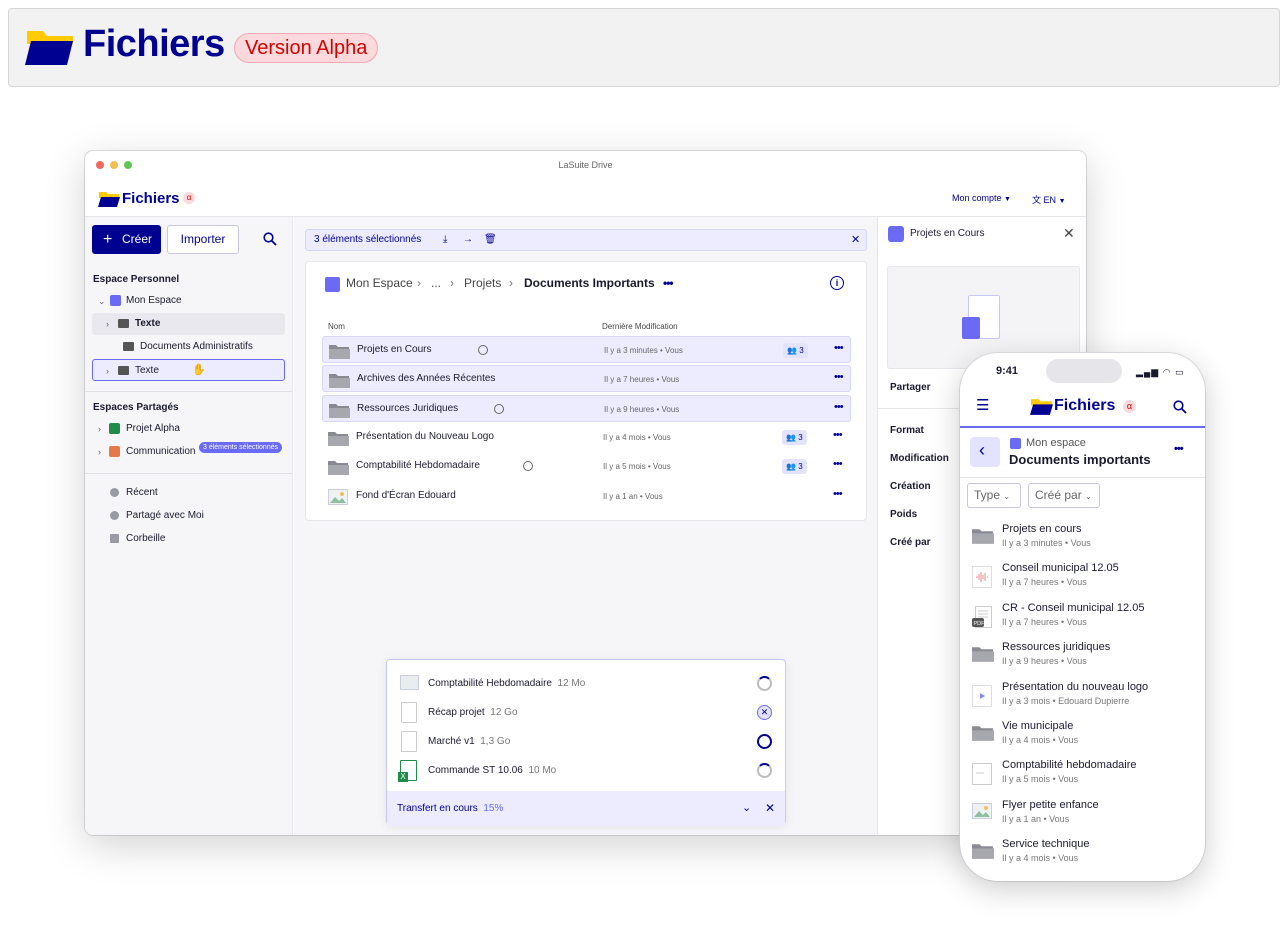  What do you see at coordinates (188, 301) in the screenshot?
I see `tree-item-mon-espace: ⌄ Mon Espace` at bounding box center [188, 301].